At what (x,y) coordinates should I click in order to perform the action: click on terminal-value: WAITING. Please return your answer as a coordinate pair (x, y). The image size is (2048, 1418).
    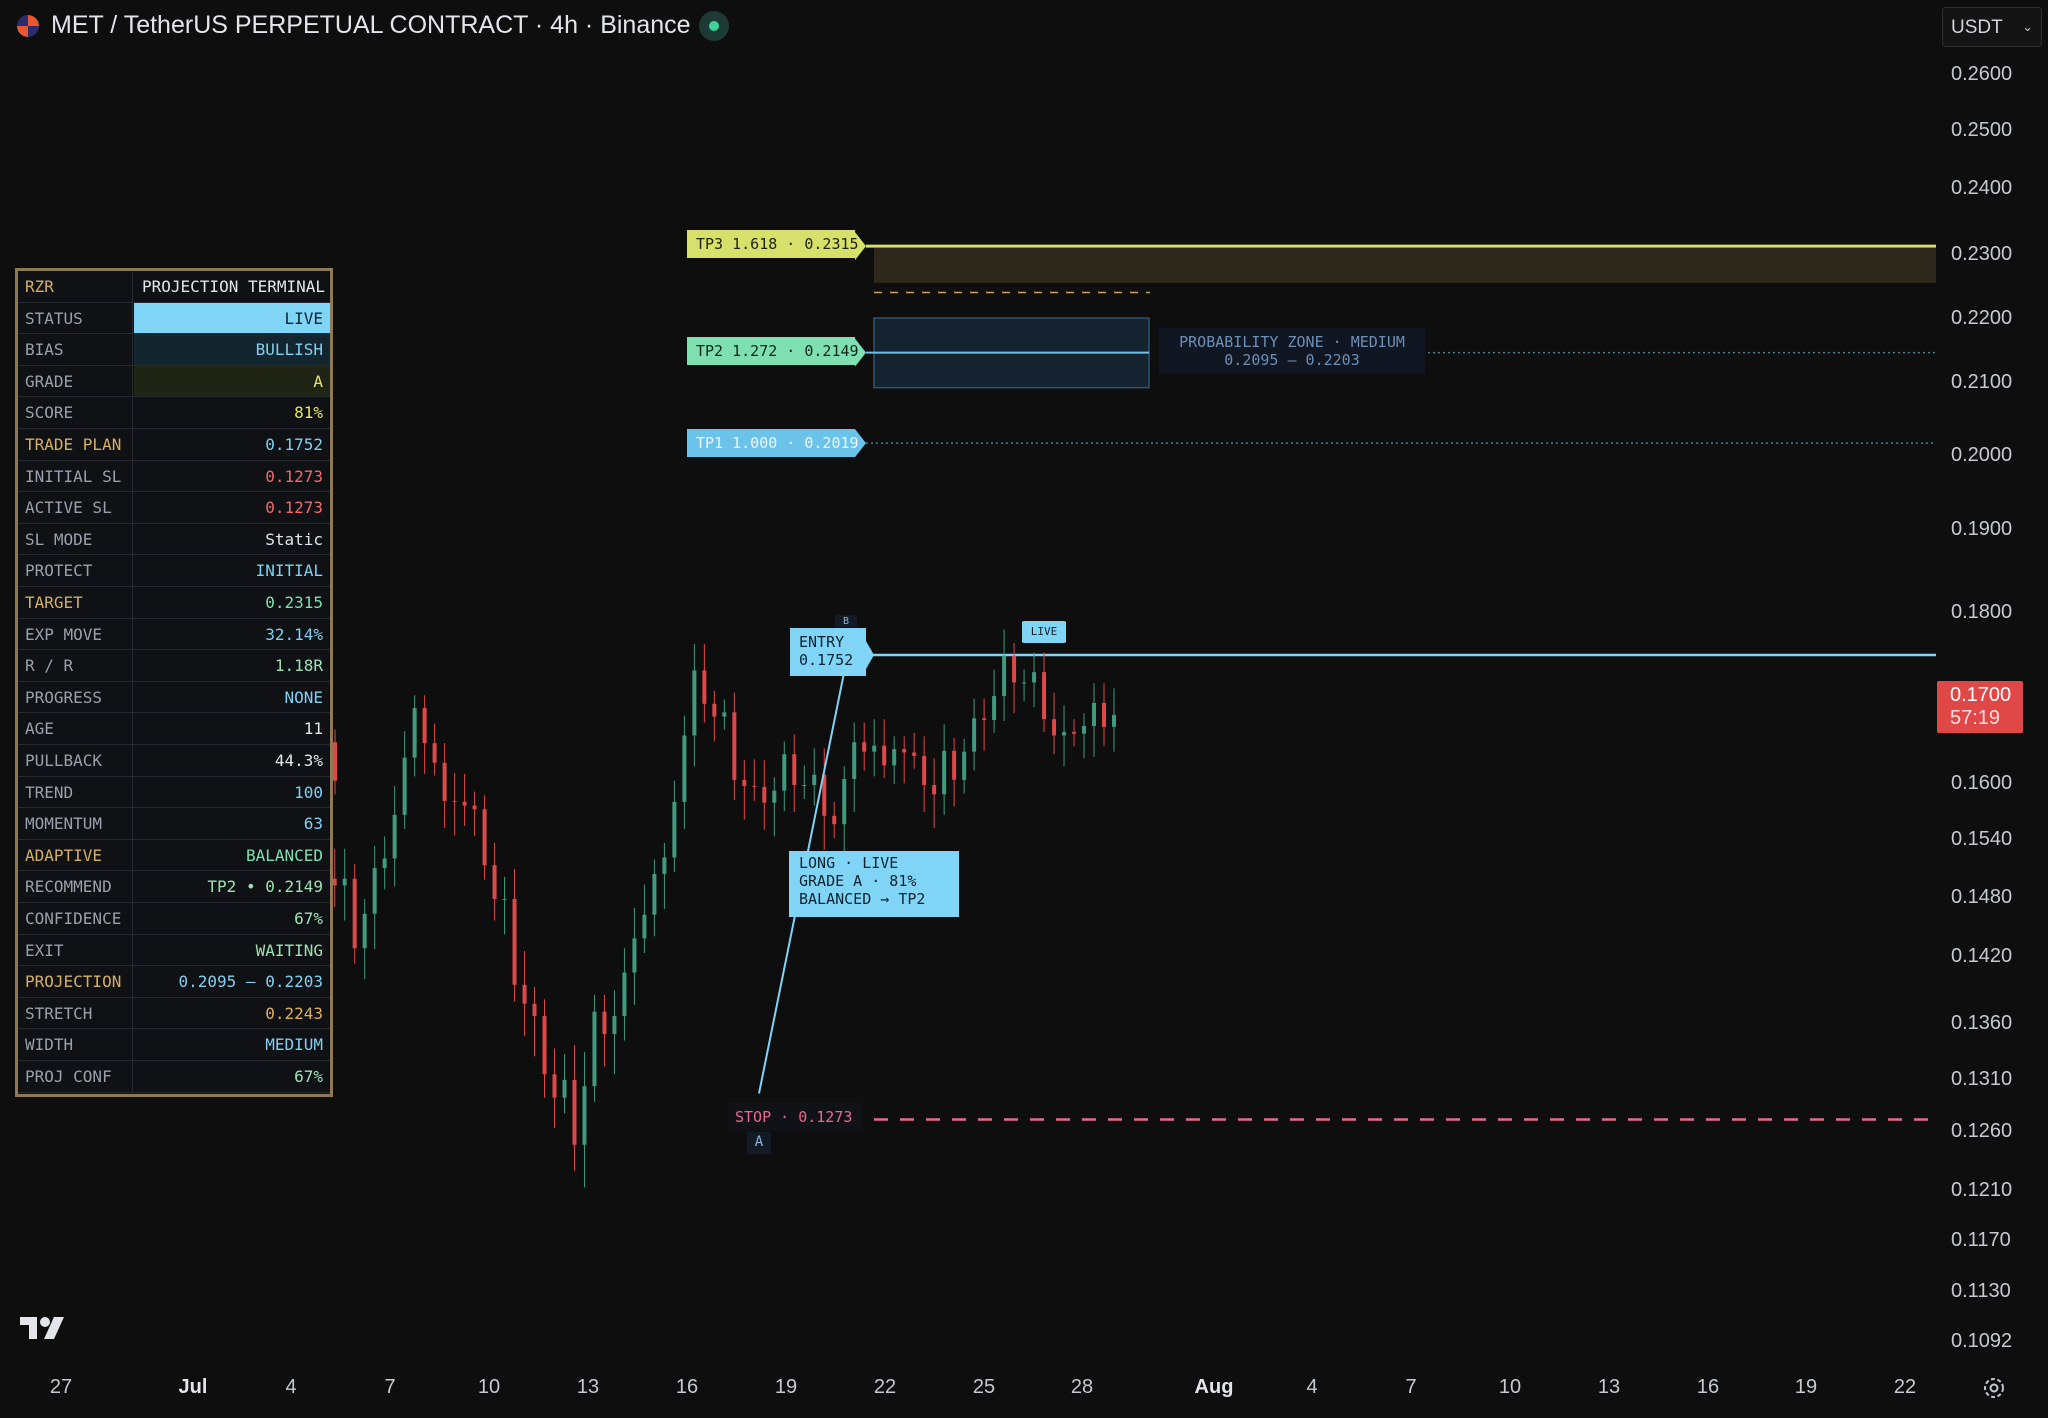
    Looking at the image, I should click on (289, 950).